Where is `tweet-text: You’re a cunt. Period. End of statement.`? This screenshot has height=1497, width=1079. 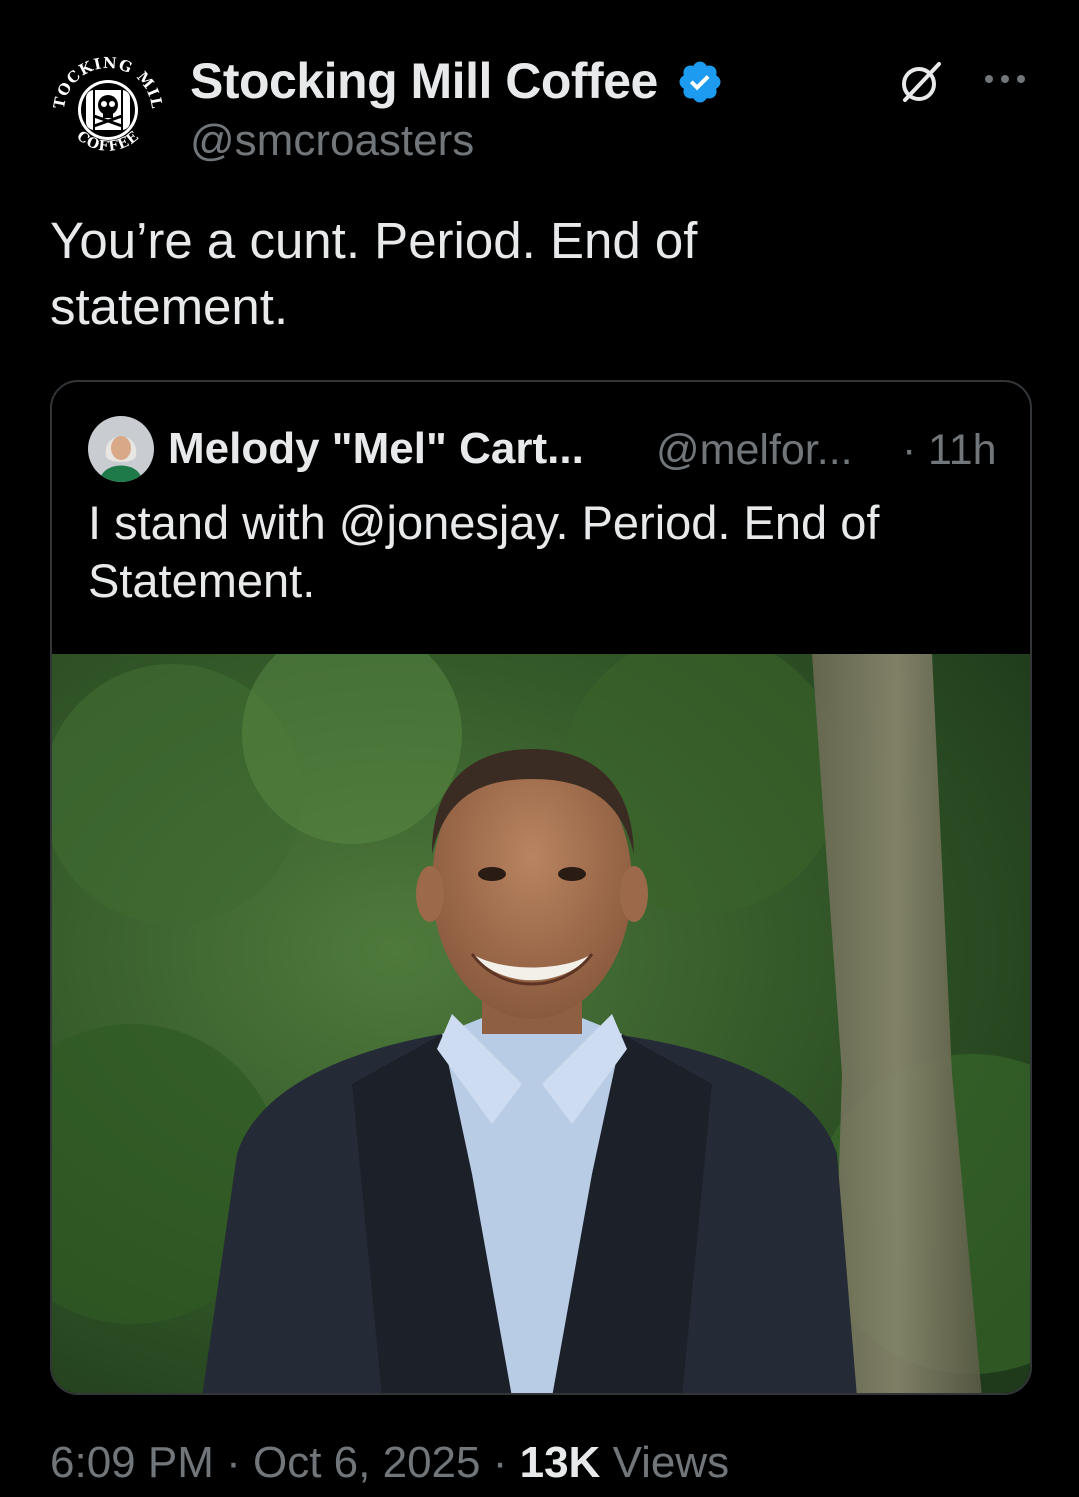 tweet-text: You’re a cunt. Period. End of statement. is located at coordinates (530, 274).